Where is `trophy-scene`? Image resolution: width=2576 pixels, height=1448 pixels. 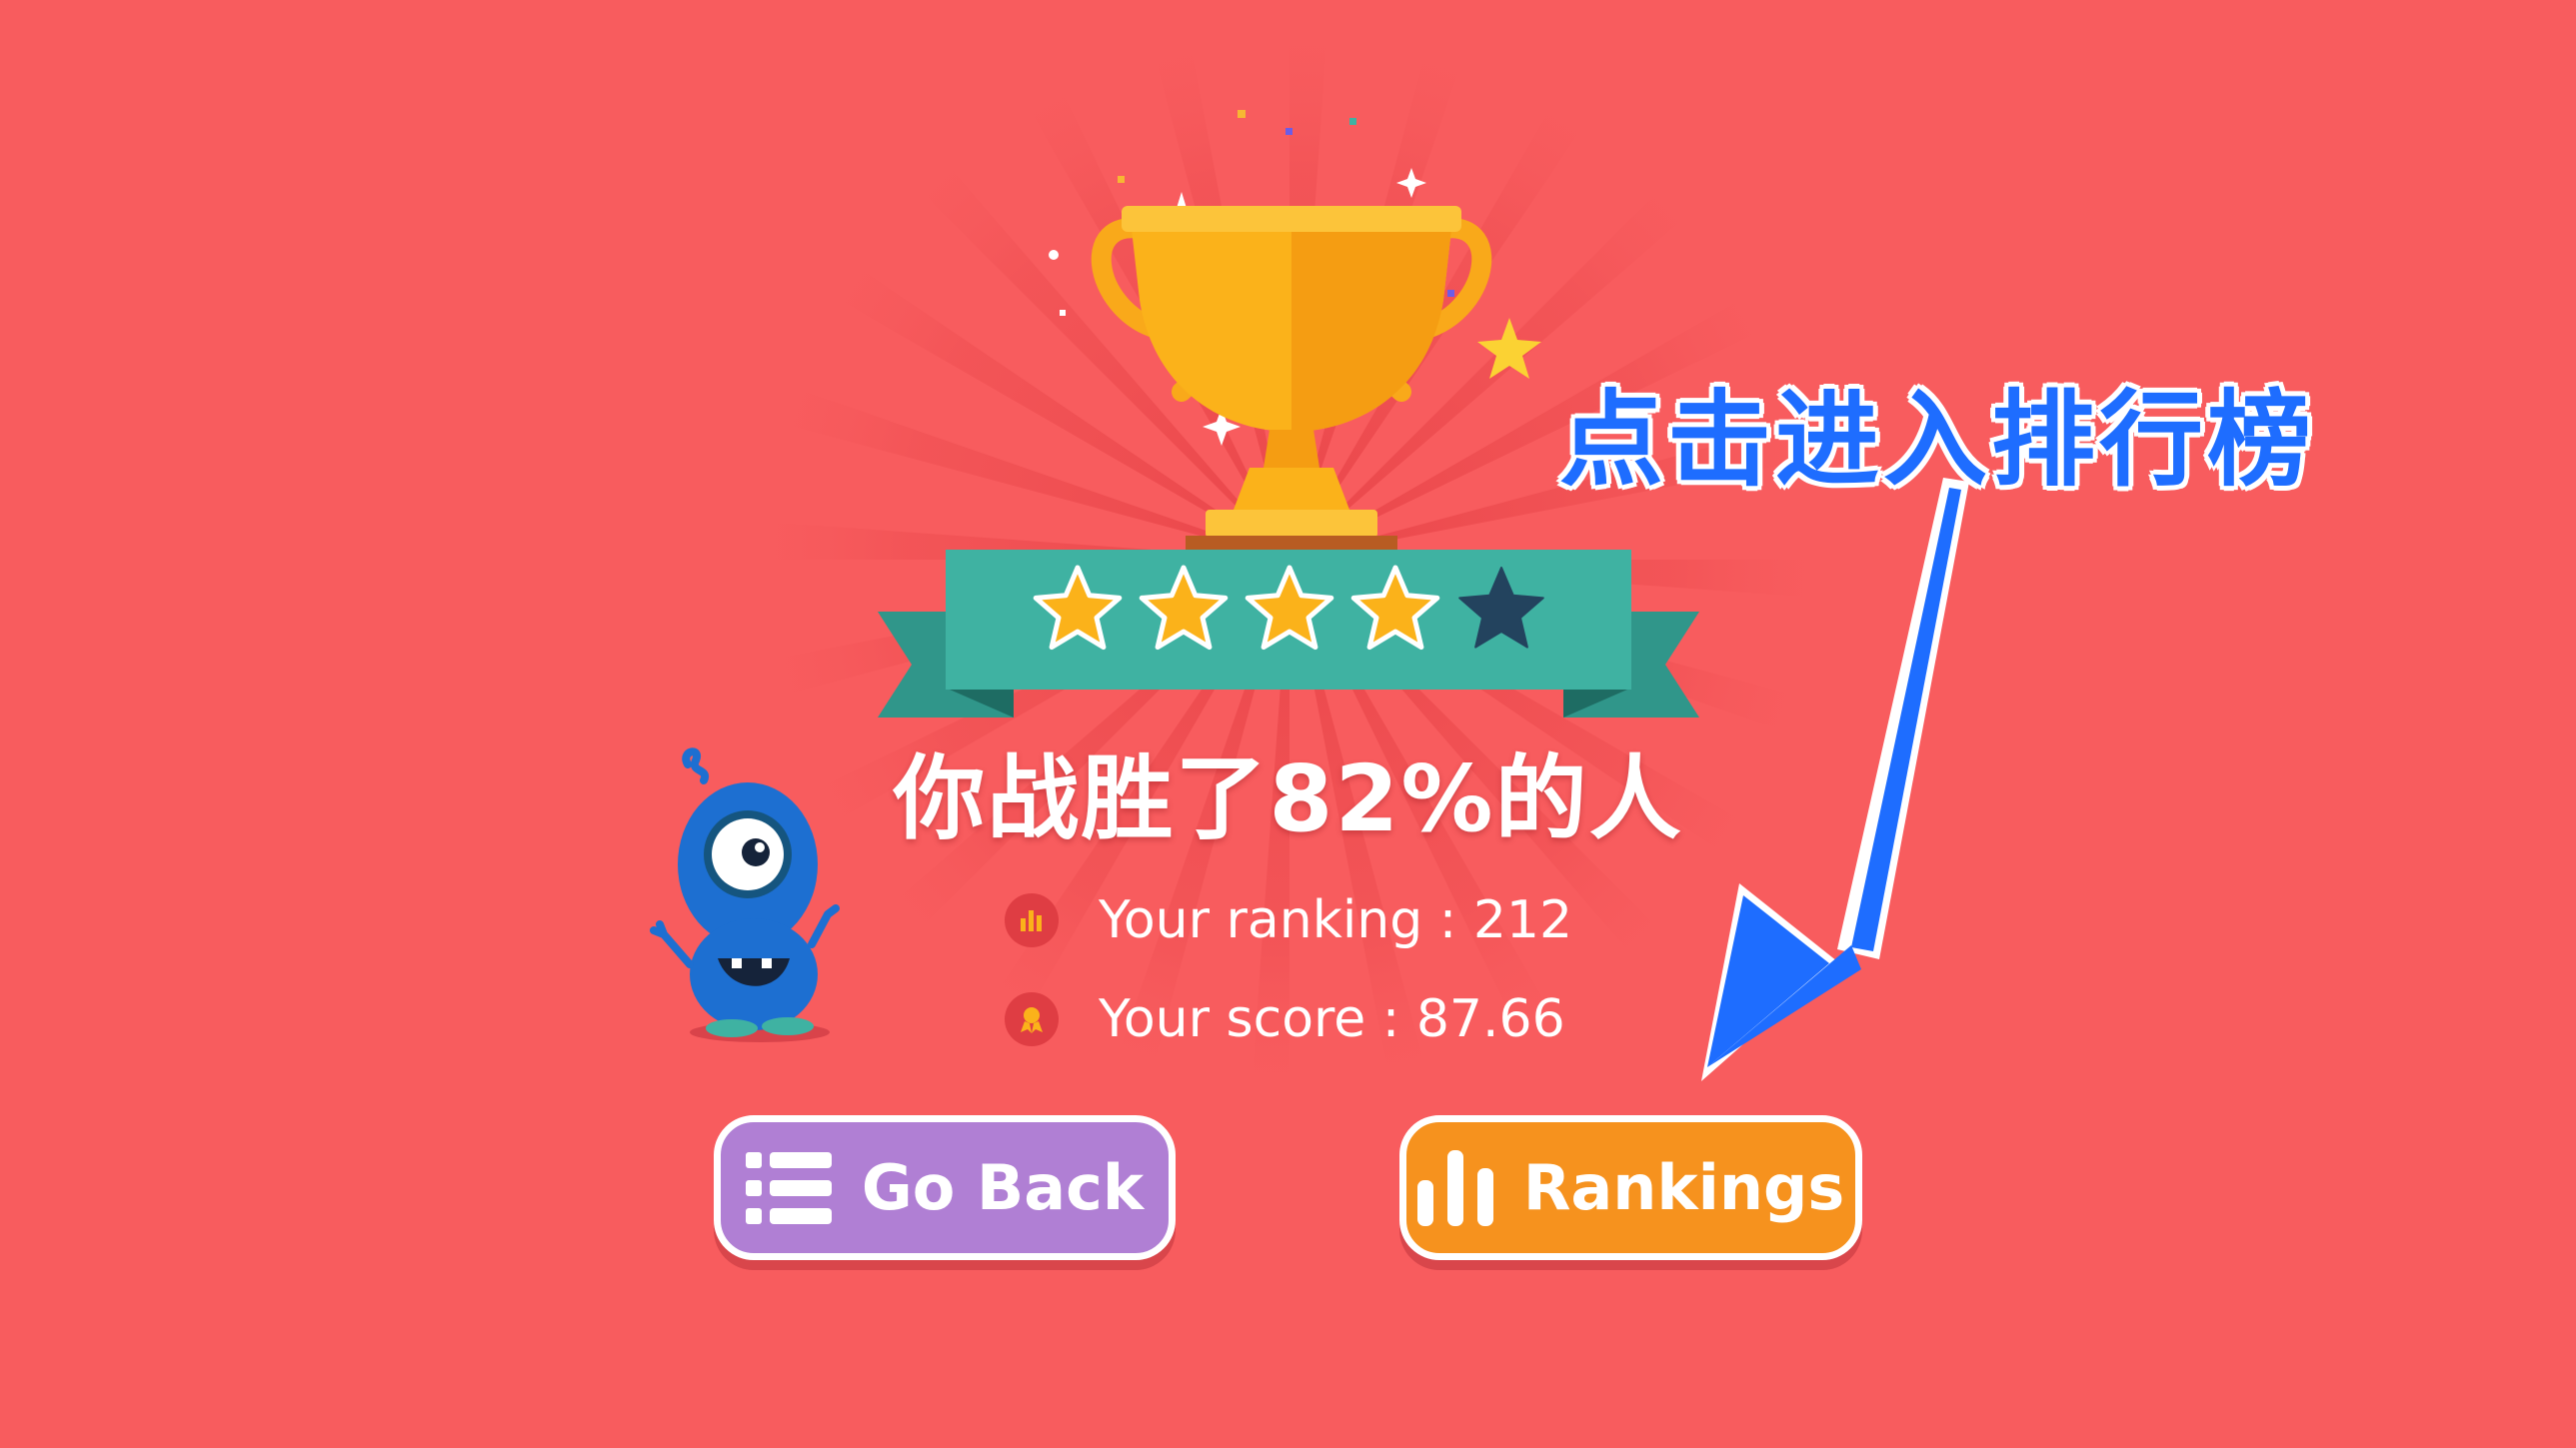 trophy-scene is located at coordinates (1289, 414).